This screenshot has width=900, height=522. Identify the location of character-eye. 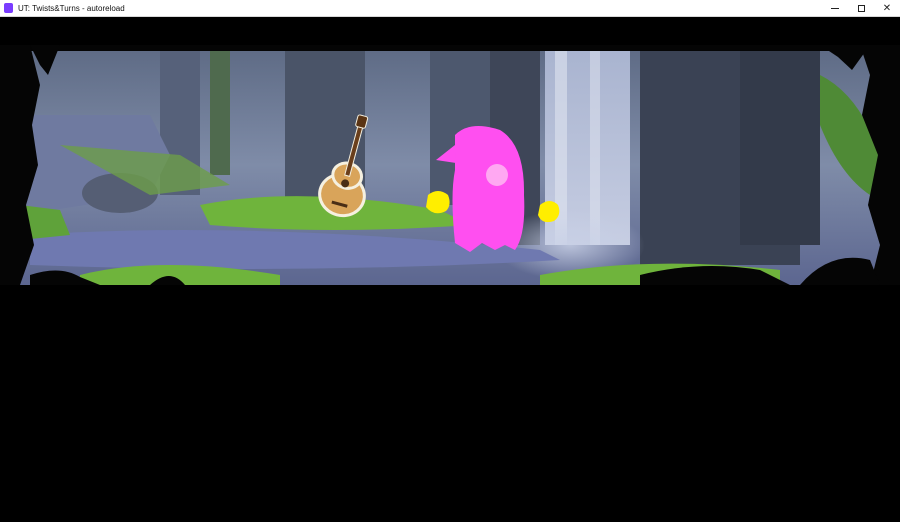
(497, 175).